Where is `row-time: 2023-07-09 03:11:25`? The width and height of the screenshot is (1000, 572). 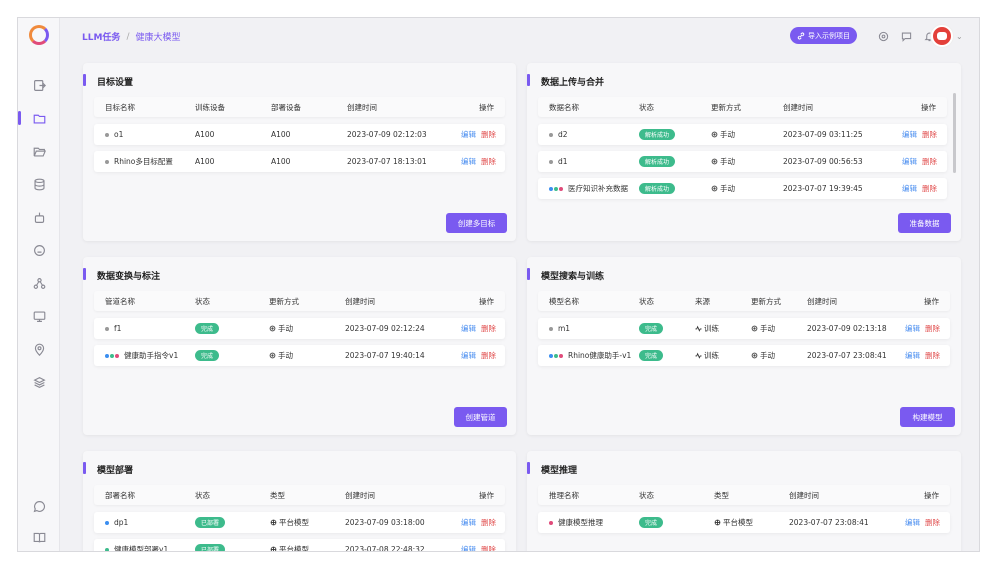 row-time: 2023-07-09 03:11:25 is located at coordinates (823, 134).